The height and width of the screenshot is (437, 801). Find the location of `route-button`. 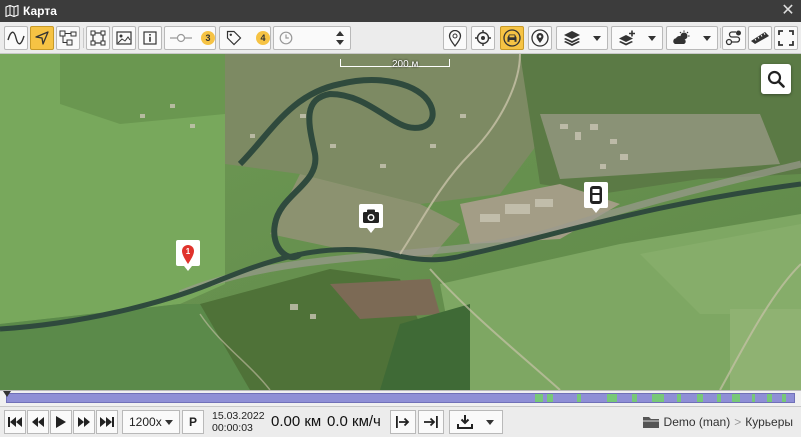

route-button is located at coordinates (734, 38).